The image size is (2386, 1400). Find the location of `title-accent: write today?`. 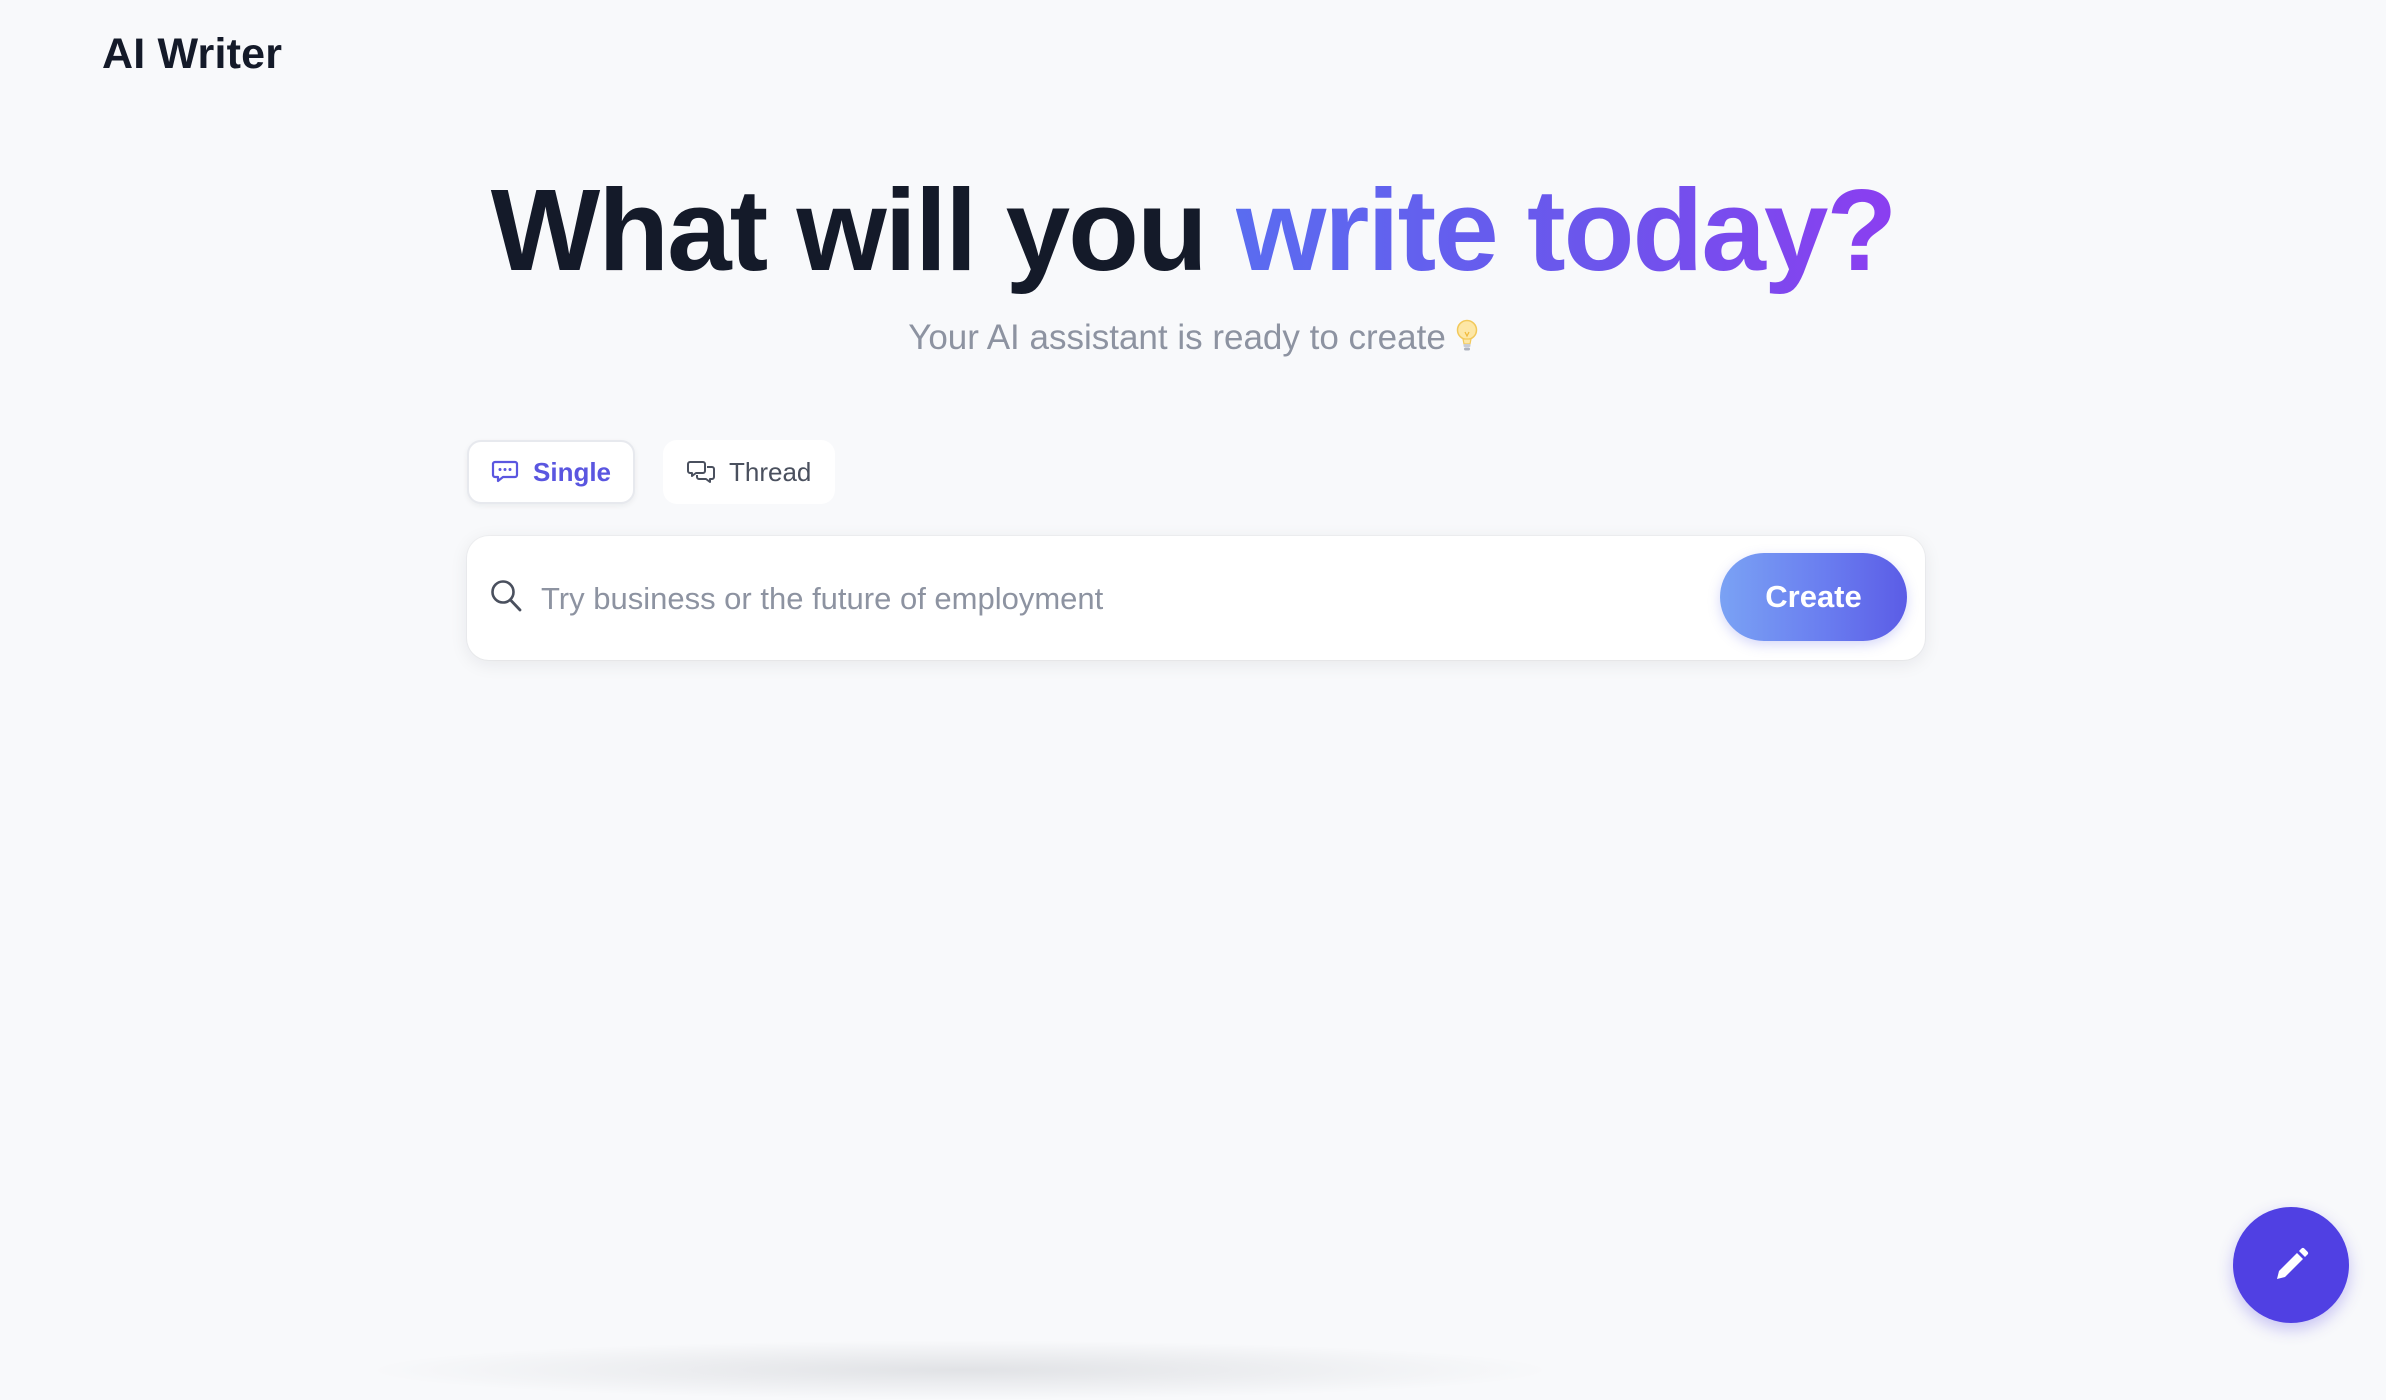

title-accent: write today? is located at coordinates (1566, 230).